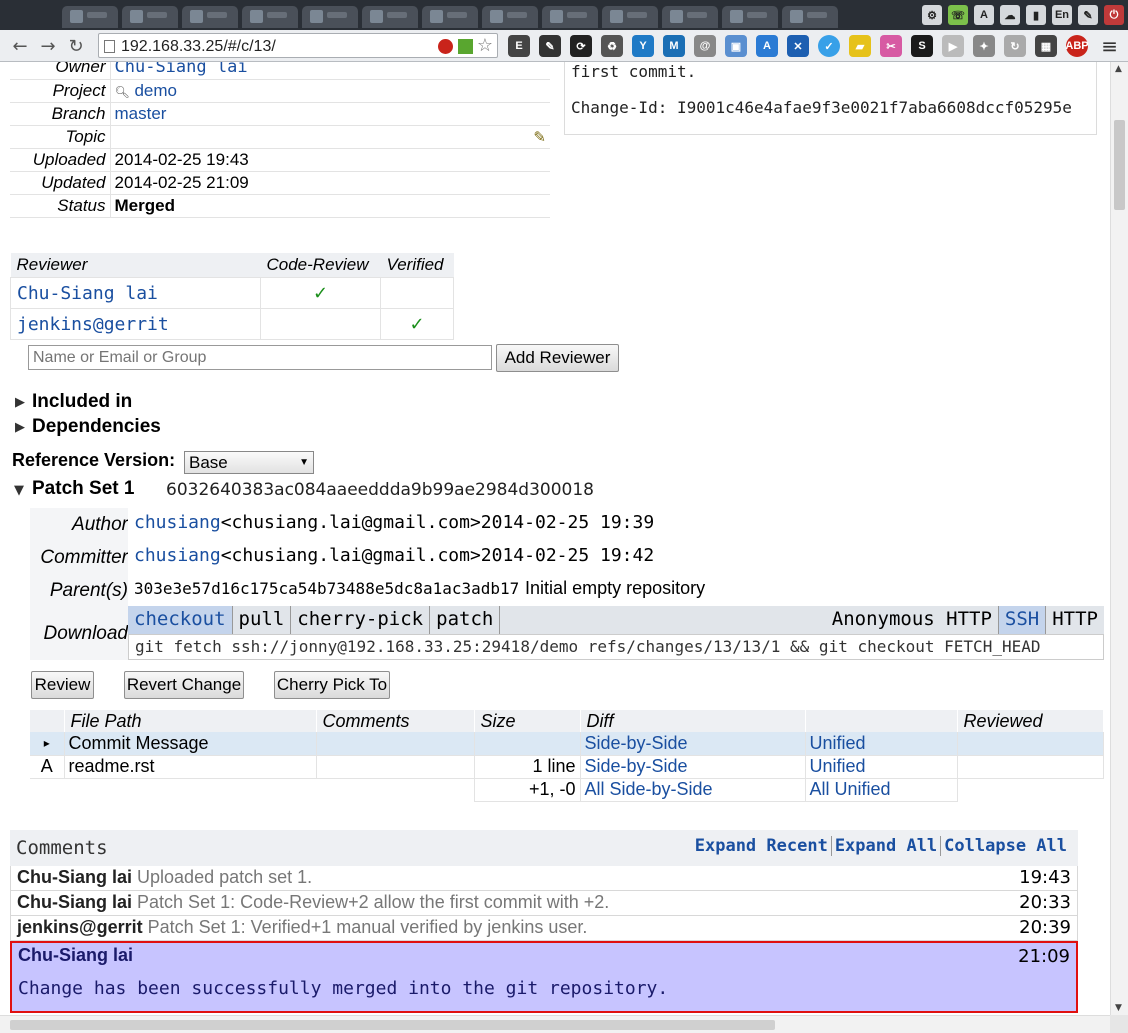 The height and width of the screenshot is (1033, 1128). Describe the element at coordinates (1118, 1008) in the screenshot. I see `scroll-down-arrow-icon: ▼` at that location.